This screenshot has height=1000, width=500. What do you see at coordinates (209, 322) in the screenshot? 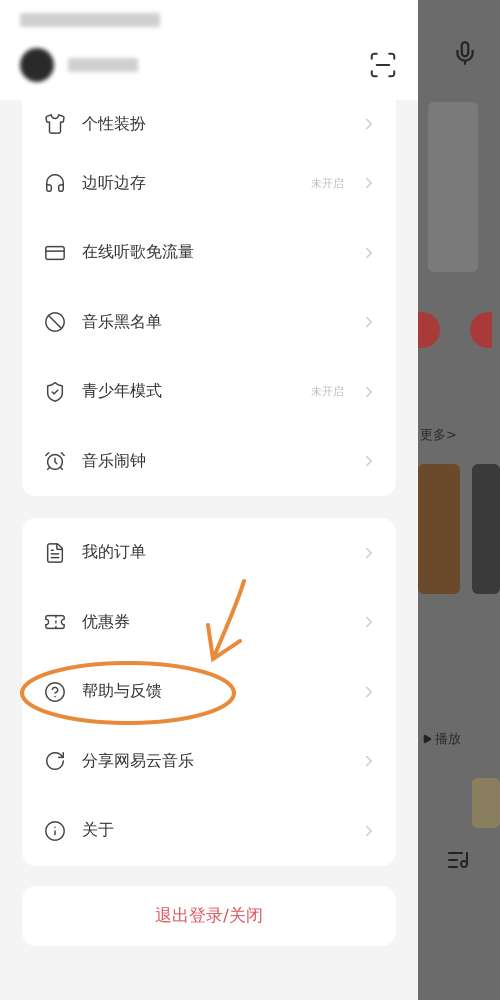
I see `menu-item: 音乐黑名单` at bounding box center [209, 322].